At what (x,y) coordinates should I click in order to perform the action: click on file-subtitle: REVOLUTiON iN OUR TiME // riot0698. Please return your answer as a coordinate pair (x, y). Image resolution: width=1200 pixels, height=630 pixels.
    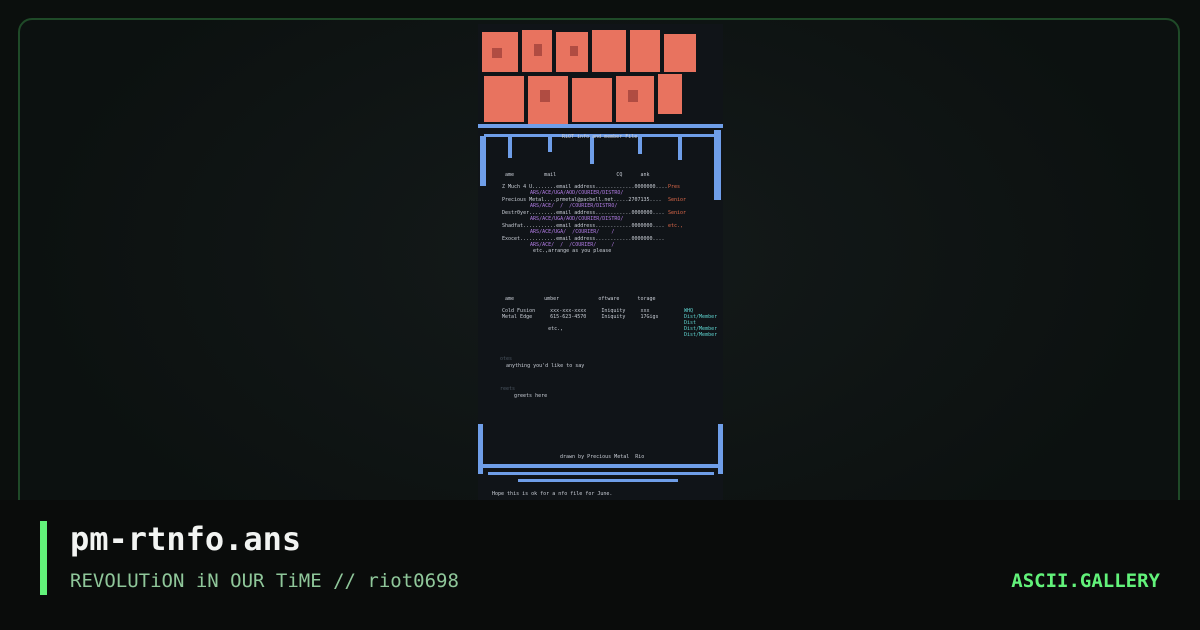
    Looking at the image, I should click on (264, 581).